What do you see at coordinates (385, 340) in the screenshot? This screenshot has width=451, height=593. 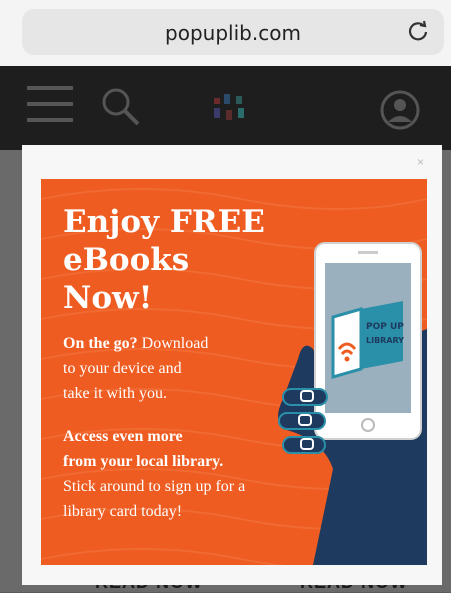 I see `logo-text-2: LIBRARY` at bounding box center [385, 340].